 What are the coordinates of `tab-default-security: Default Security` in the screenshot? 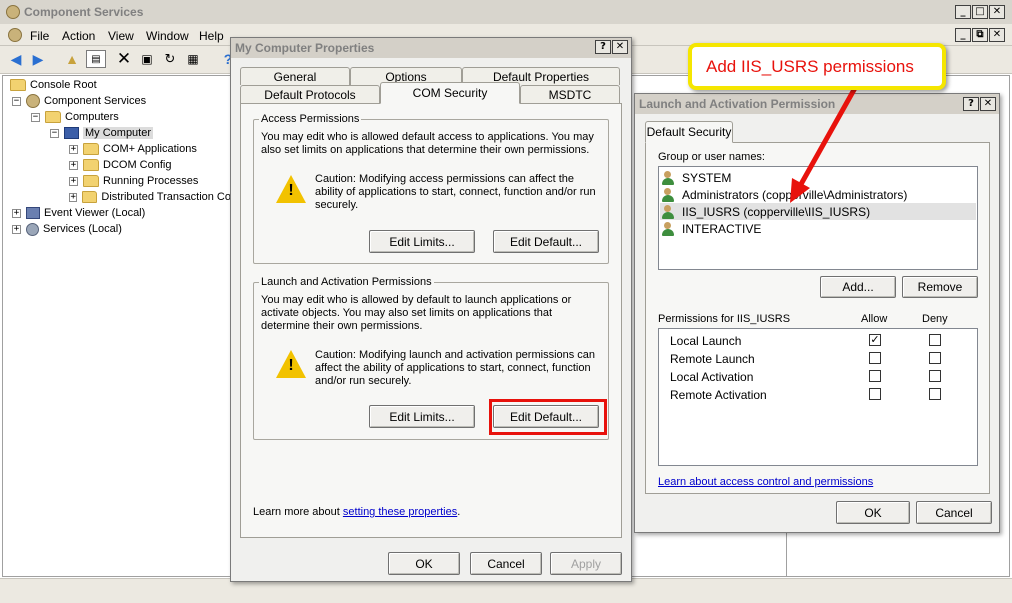 It's located at (689, 132).